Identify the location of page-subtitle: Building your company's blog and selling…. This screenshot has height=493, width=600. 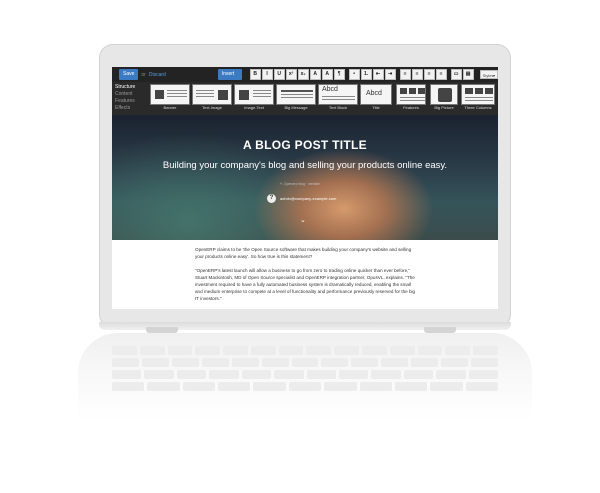
(305, 165).